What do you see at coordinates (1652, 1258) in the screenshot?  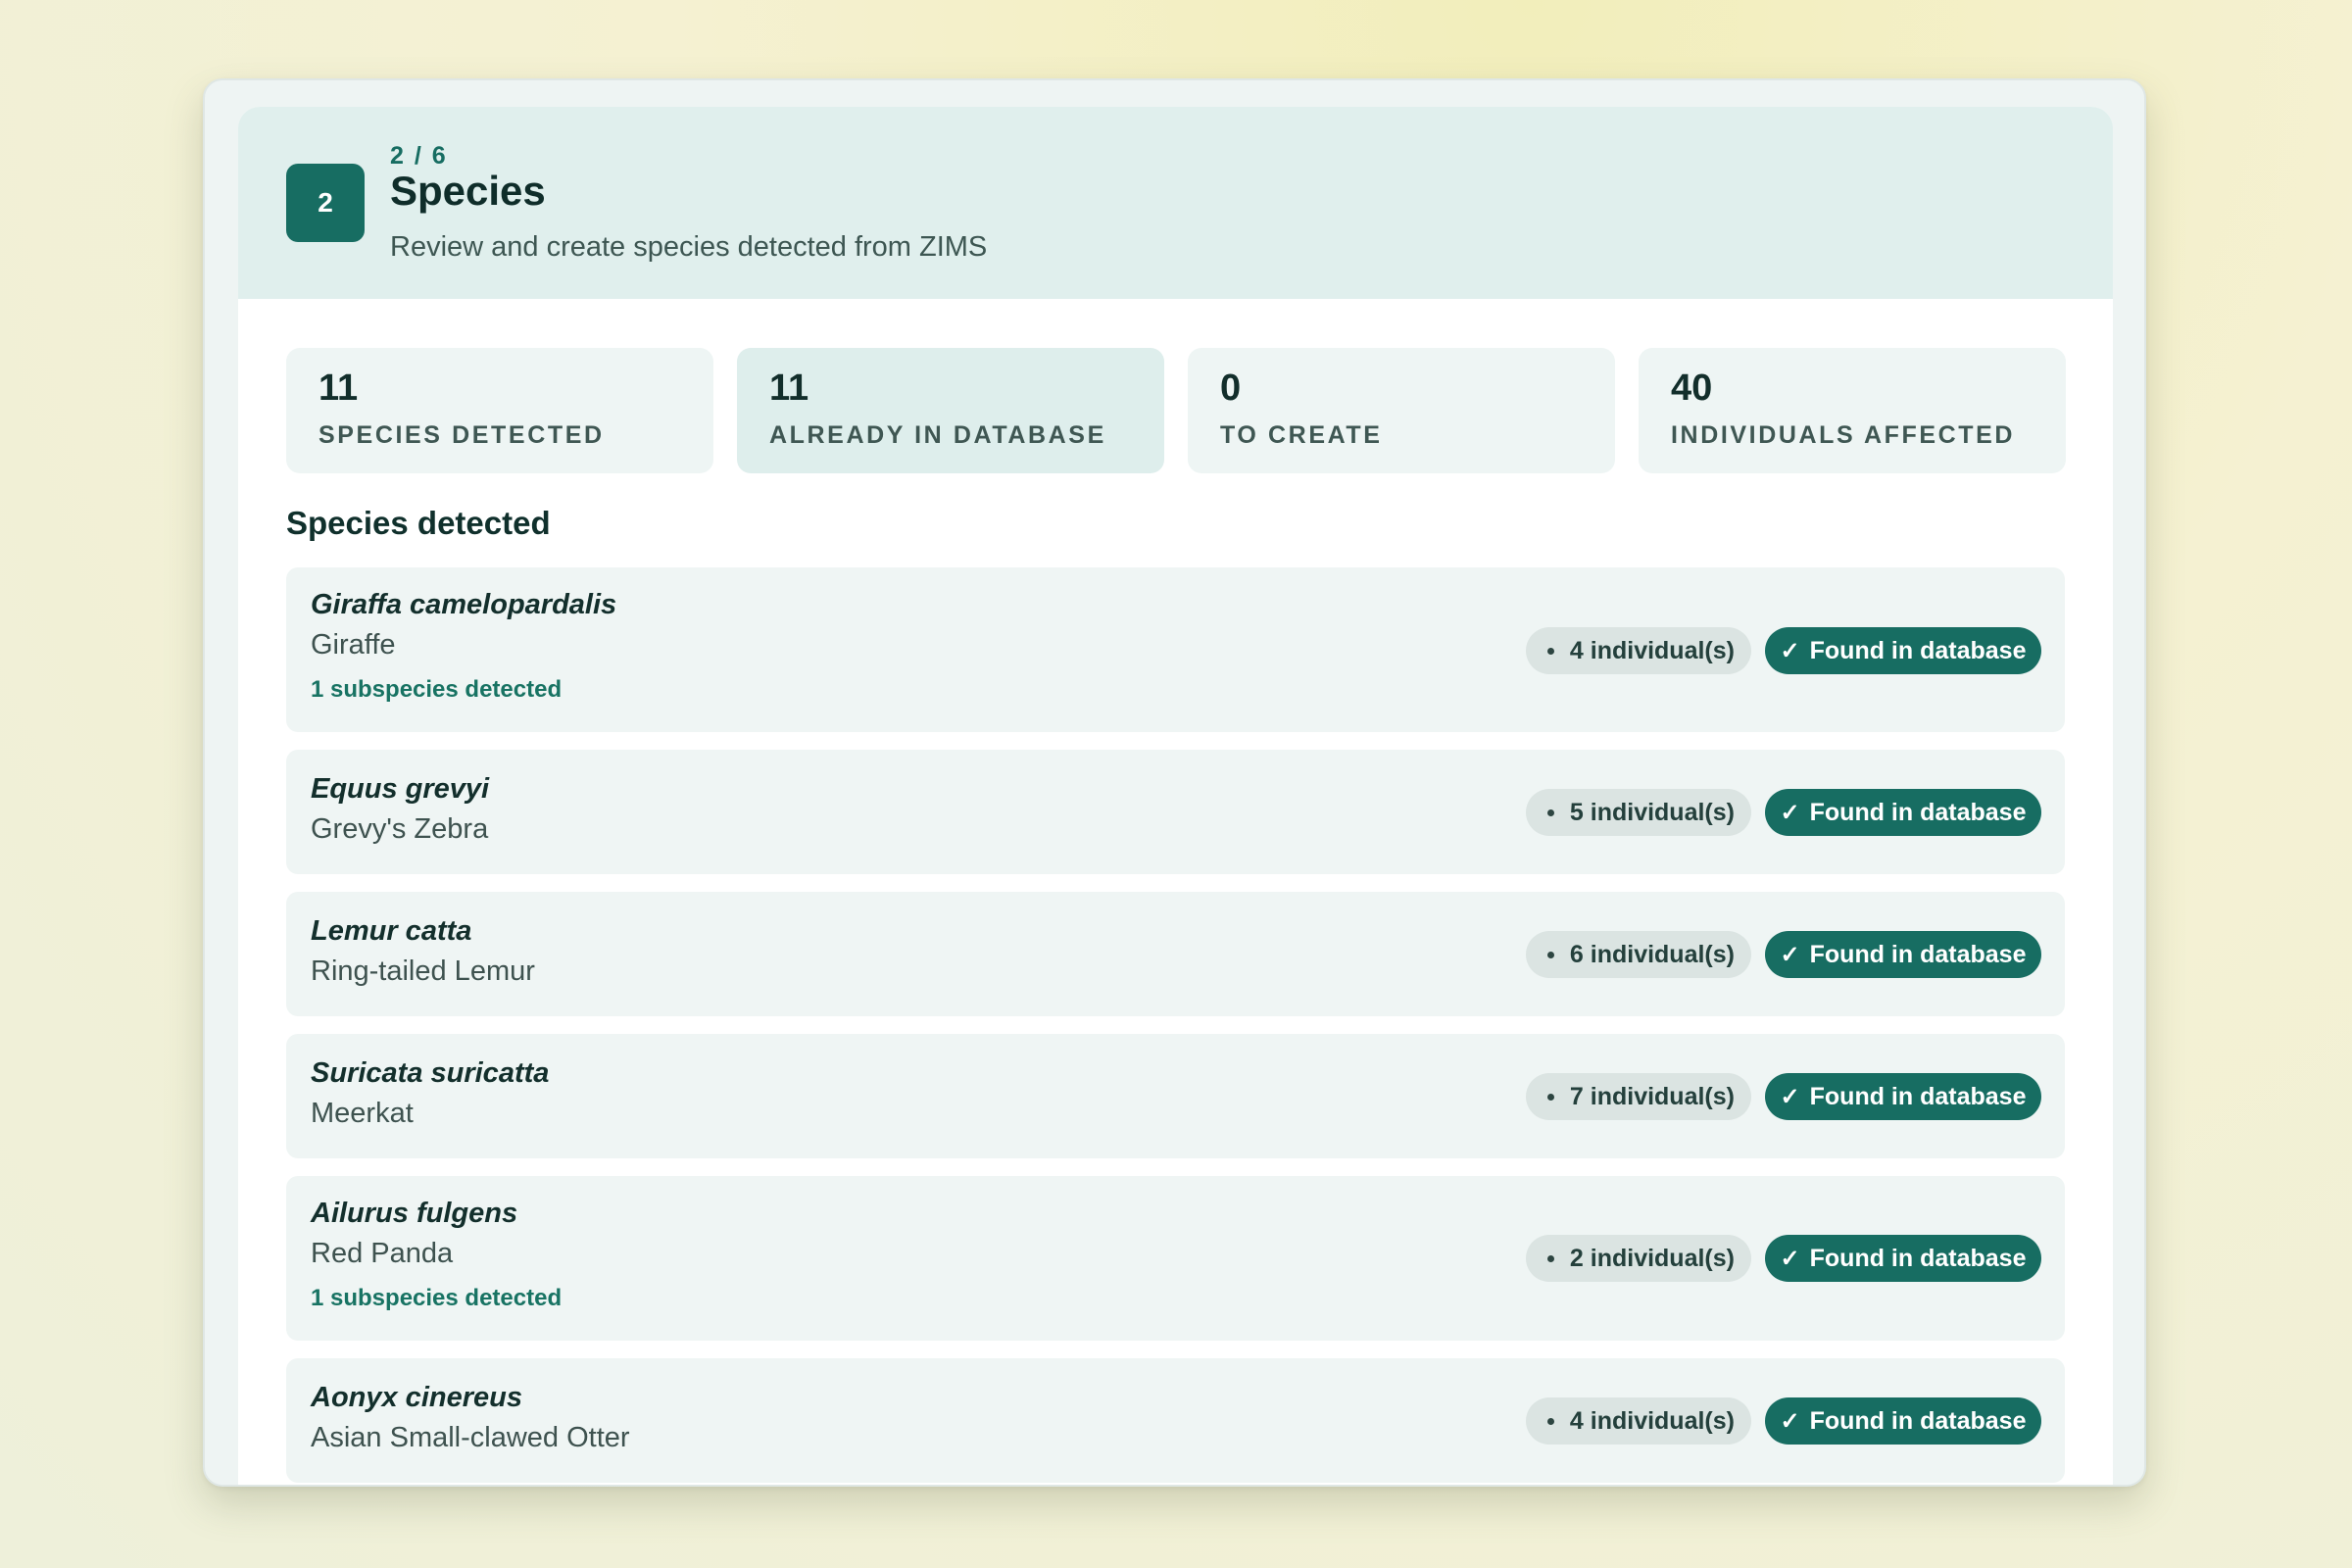 I see `individuals-count-label: 2 individual(s)` at bounding box center [1652, 1258].